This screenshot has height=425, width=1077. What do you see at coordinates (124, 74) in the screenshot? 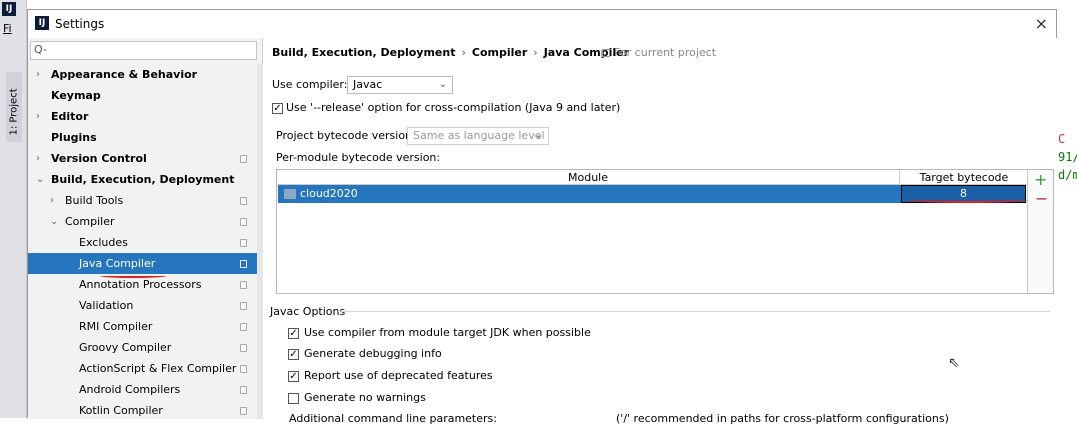
I see `sidebar-item-label: Appearance & Behavior` at bounding box center [124, 74].